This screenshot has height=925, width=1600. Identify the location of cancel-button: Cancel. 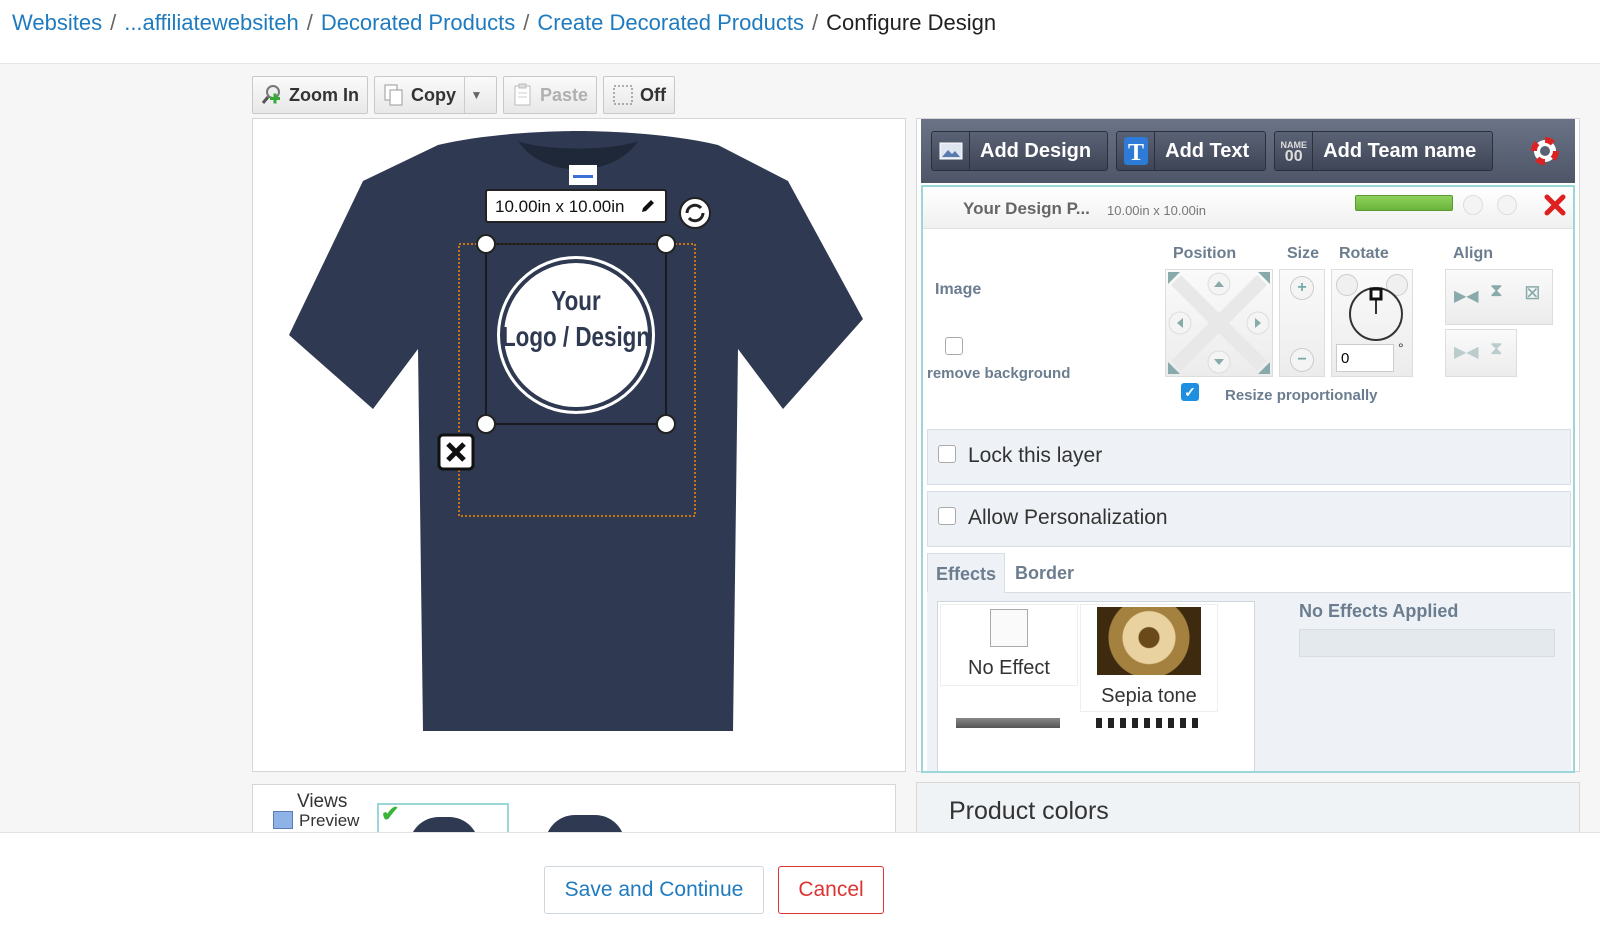
(831, 890).